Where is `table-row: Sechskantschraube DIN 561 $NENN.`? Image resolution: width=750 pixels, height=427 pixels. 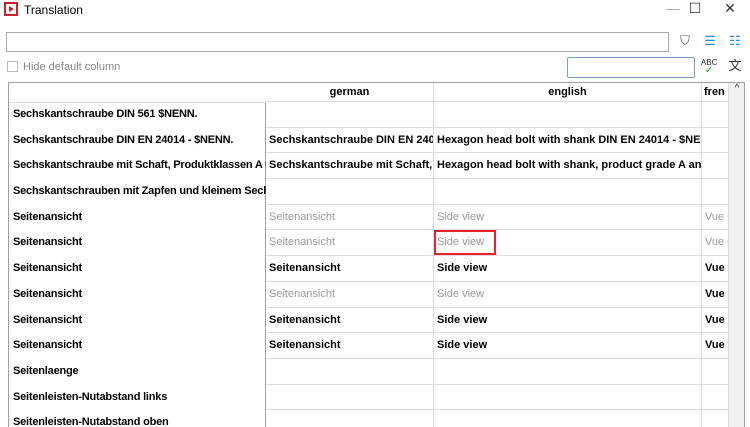
table-row: Sechskantschraube DIN 561 $NENN. is located at coordinates (369, 115).